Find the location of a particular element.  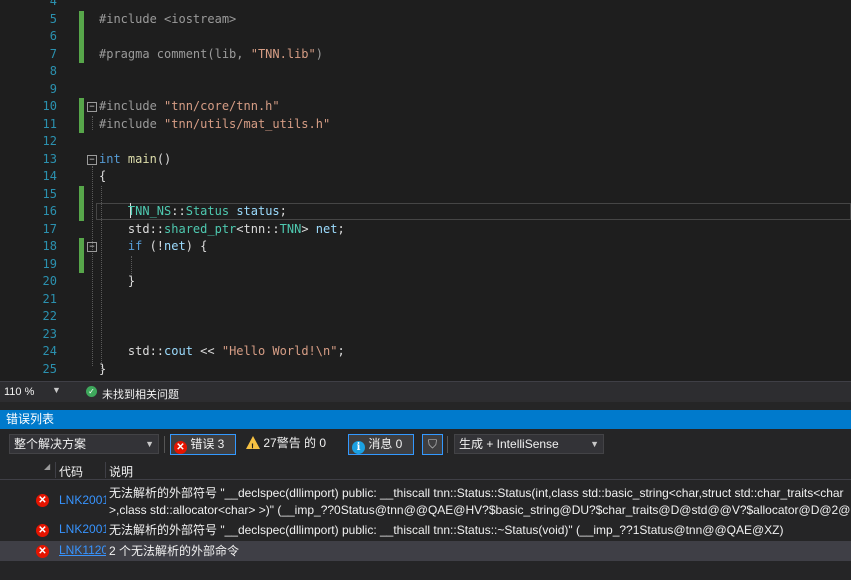

info-icon: i is located at coordinates (358, 447).